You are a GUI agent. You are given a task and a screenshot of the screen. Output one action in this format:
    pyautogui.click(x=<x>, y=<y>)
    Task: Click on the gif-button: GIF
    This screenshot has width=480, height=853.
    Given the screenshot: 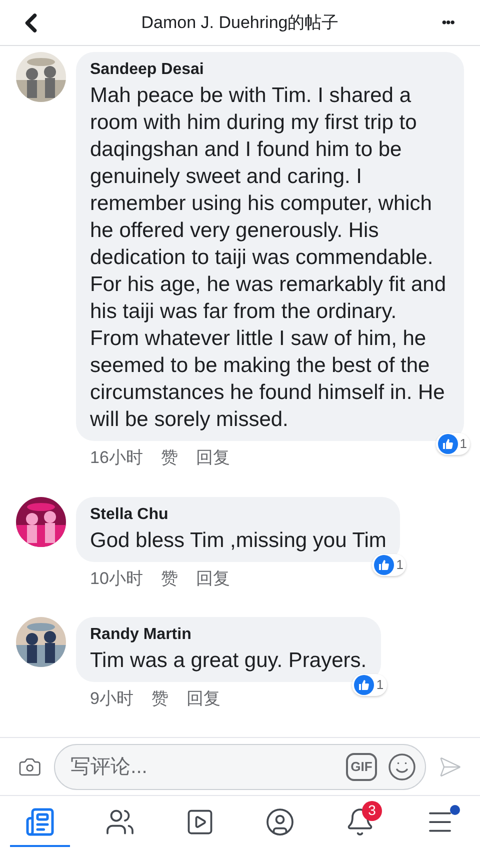 What is the action you would take?
    pyautogui.click(x=362, y=766)
    